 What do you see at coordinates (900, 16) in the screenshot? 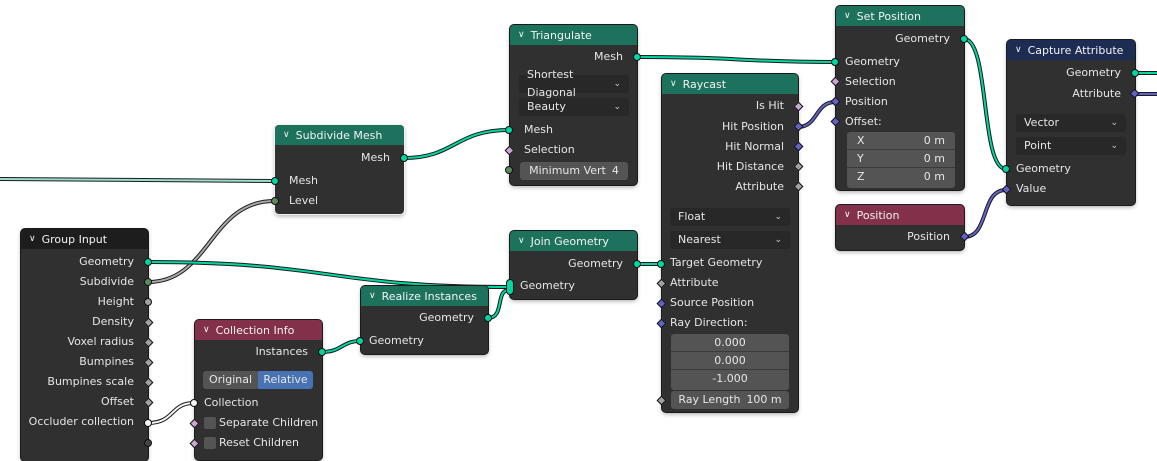
I see `node-header: ∨ Set Position` at bounding box center [900, 16].